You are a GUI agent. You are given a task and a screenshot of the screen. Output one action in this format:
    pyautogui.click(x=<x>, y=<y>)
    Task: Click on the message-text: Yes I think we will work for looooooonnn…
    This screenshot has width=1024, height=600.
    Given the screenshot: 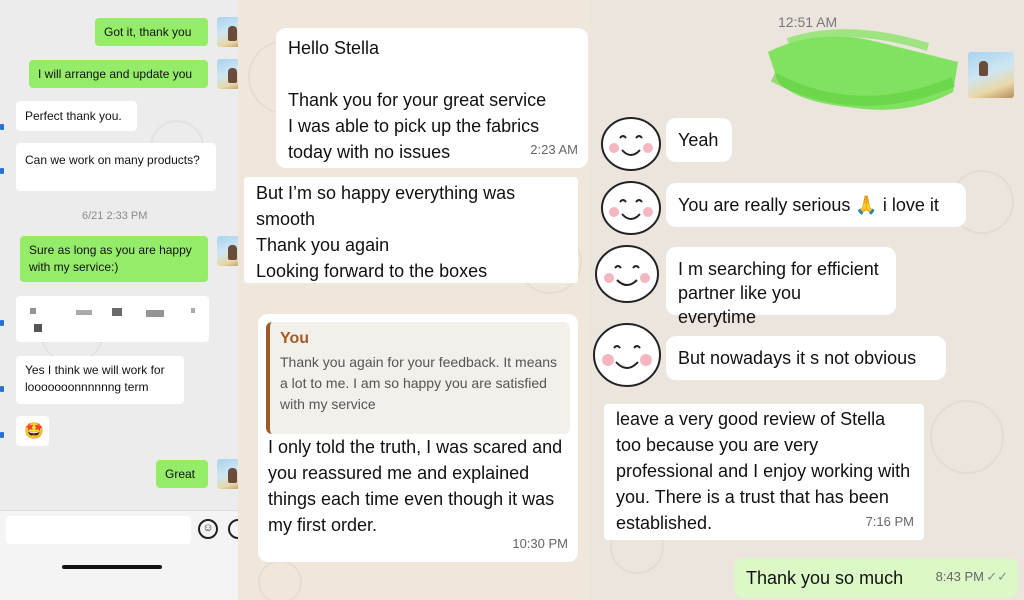 What is the action you would take?
    pyautogui.click(x=95, y=378)
    